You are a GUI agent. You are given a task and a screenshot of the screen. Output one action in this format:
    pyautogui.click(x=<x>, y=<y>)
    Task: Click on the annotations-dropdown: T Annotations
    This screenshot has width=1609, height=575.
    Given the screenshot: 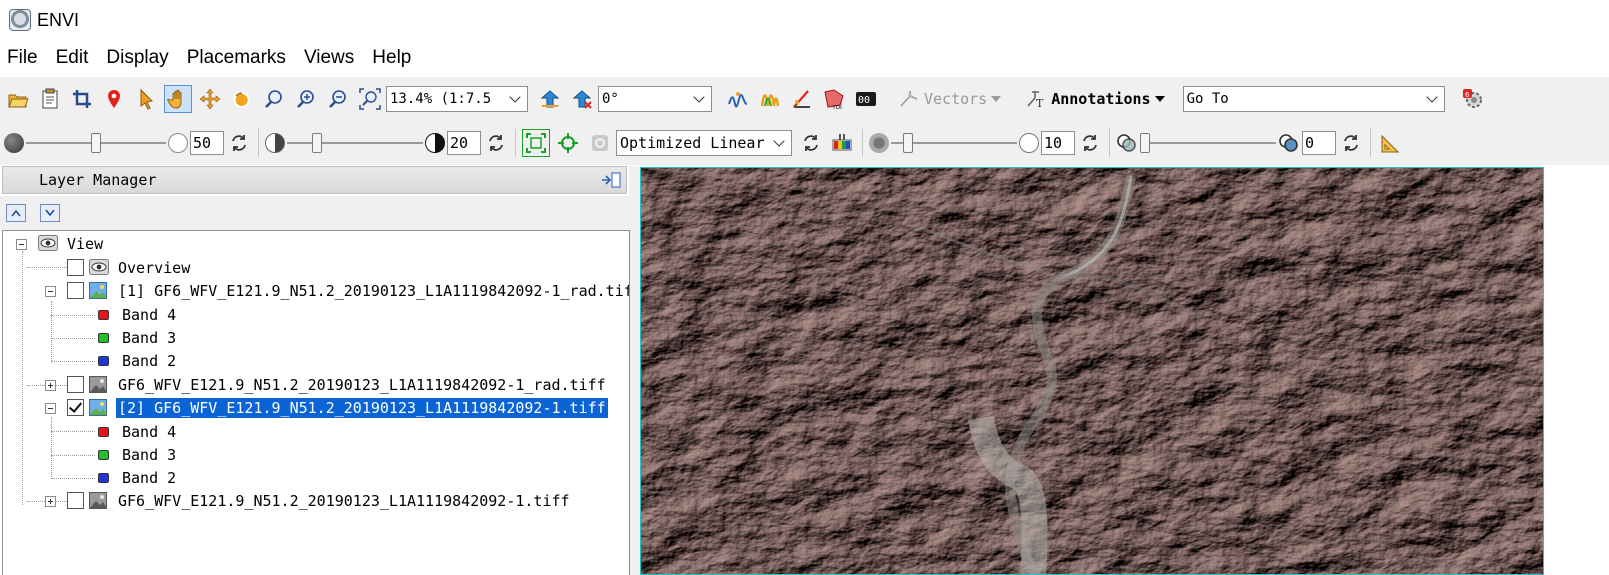 What is the action you would take?
    pyautogui.click(x=1094, y=99)
    